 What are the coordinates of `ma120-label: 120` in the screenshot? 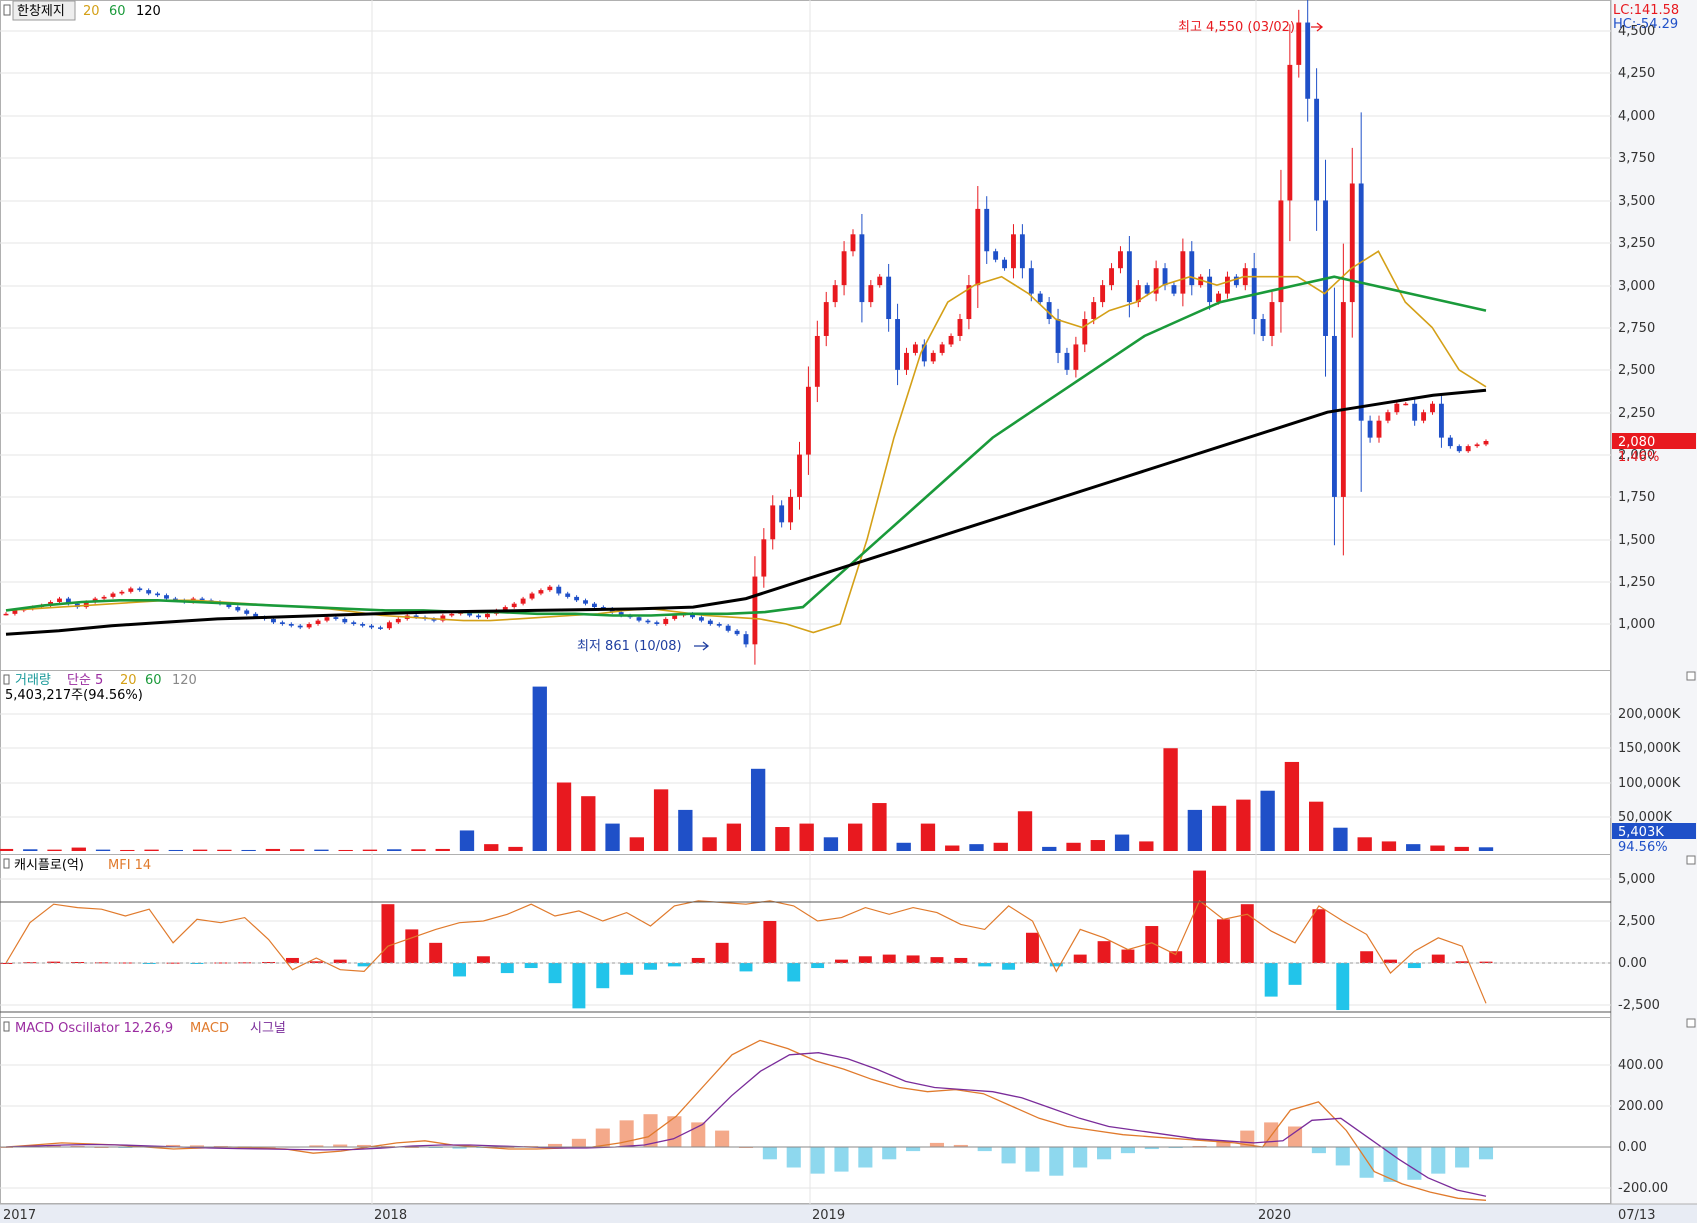 It's located at (148, 11).